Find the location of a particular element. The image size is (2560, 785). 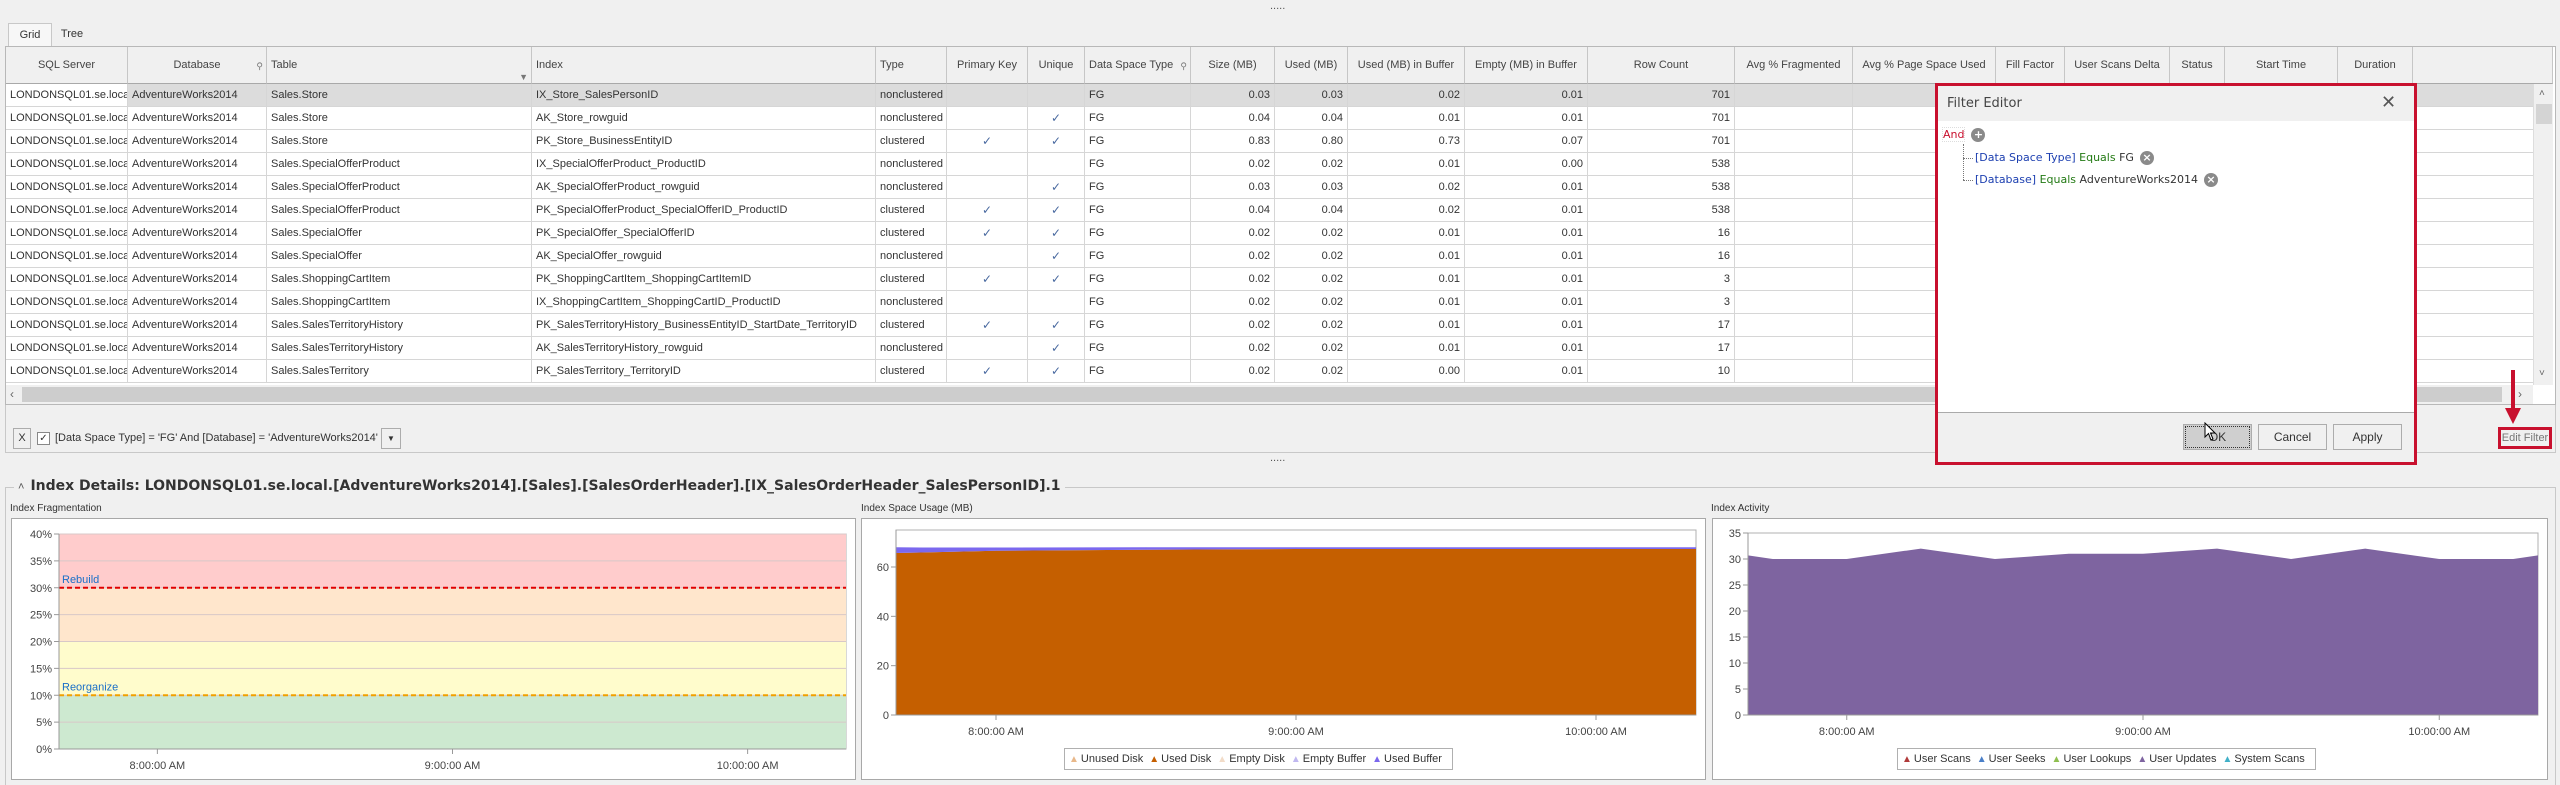

filter-icon: ⚲ is located at coordinates (259, 65).